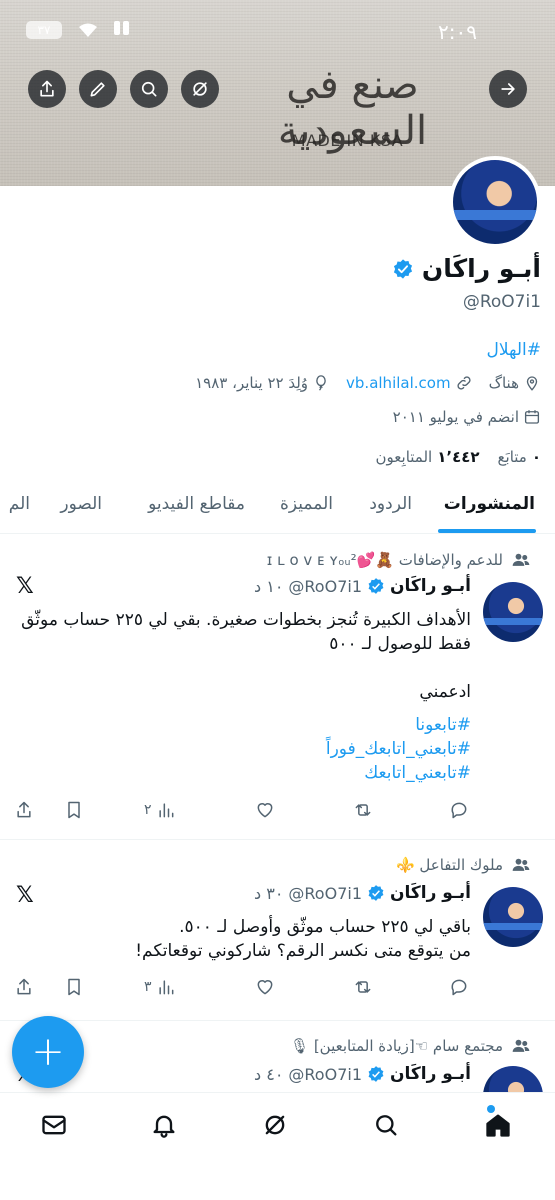 The height and width of the screenshot is (1200, 555). What do you see at coordinates (495, 202) in the screenshot?
I see `profile-avatar` at bounding box center [495, 202].